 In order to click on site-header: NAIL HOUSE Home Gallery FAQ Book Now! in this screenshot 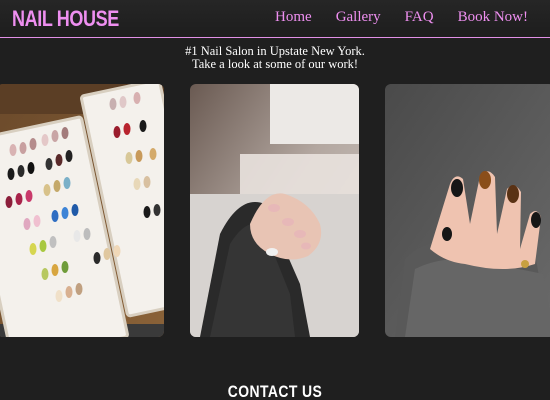, I will do `click(275, 19)`.